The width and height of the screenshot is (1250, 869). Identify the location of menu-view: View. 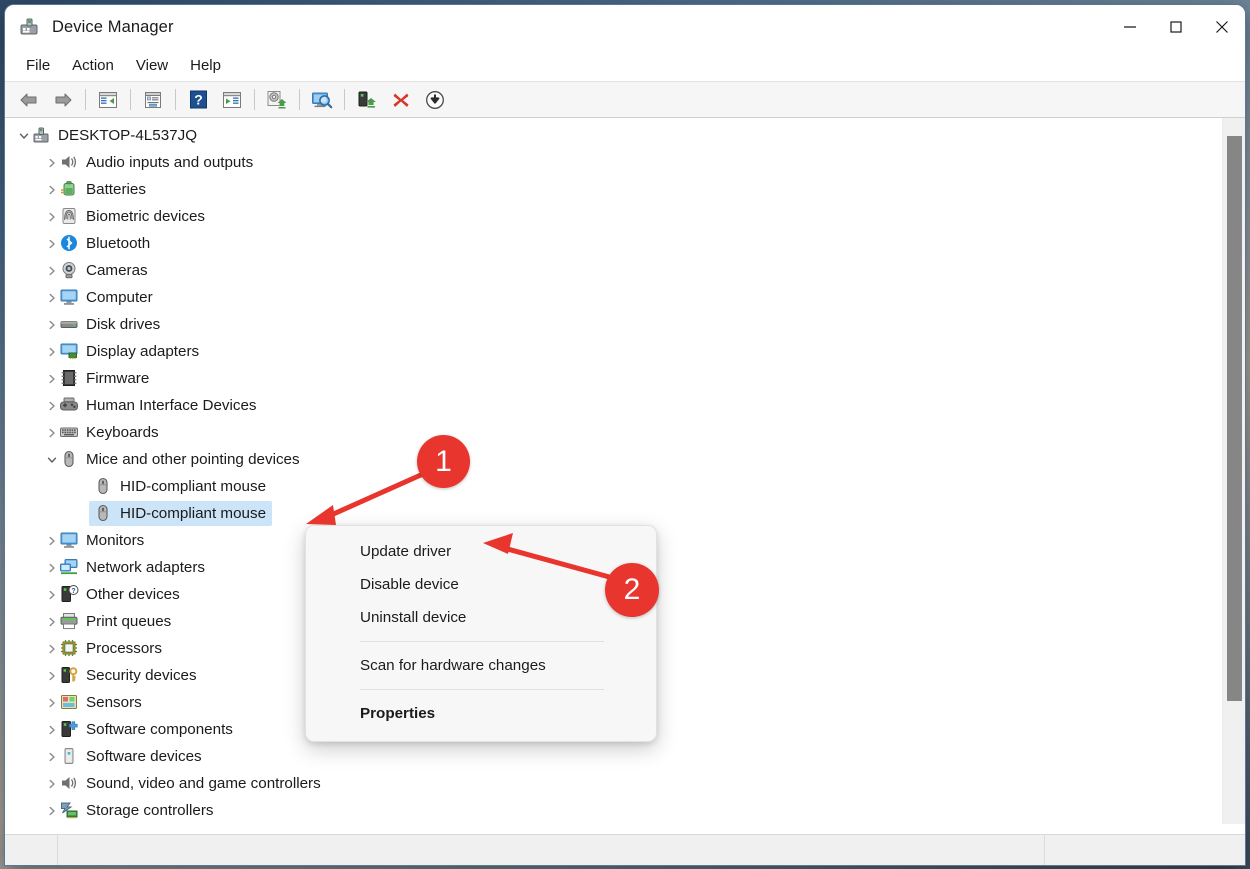
(152, 65).